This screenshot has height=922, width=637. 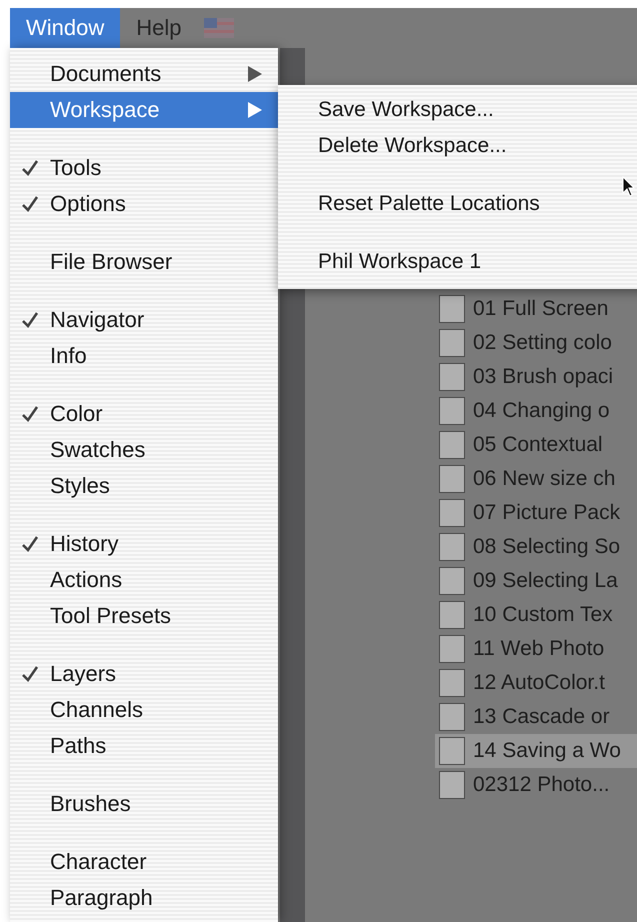 I want to click on file-row: 06 New size ch, so click(x=536, y=479).